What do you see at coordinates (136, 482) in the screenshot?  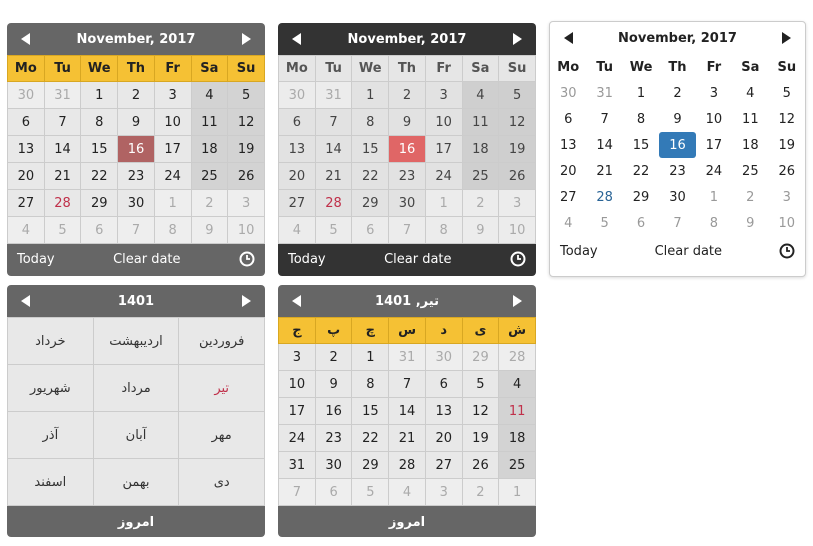 I see `month-cell: بهمن` at bounding box center [136, 482].